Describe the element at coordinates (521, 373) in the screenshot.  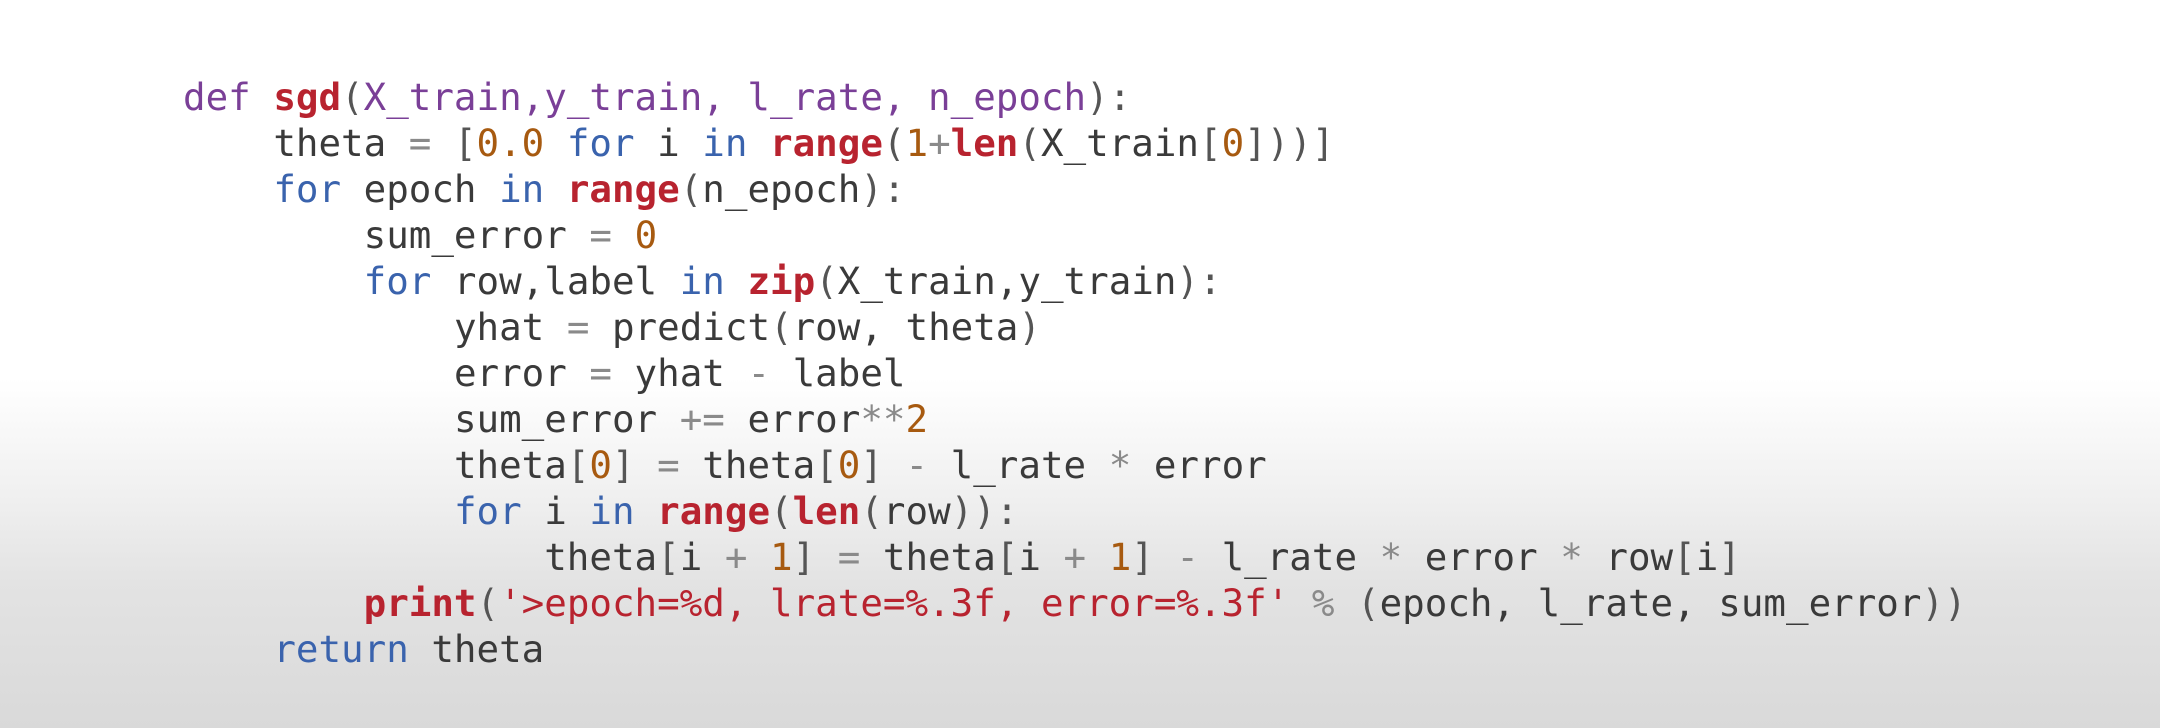
I see `code-token-txt: error` at that location.